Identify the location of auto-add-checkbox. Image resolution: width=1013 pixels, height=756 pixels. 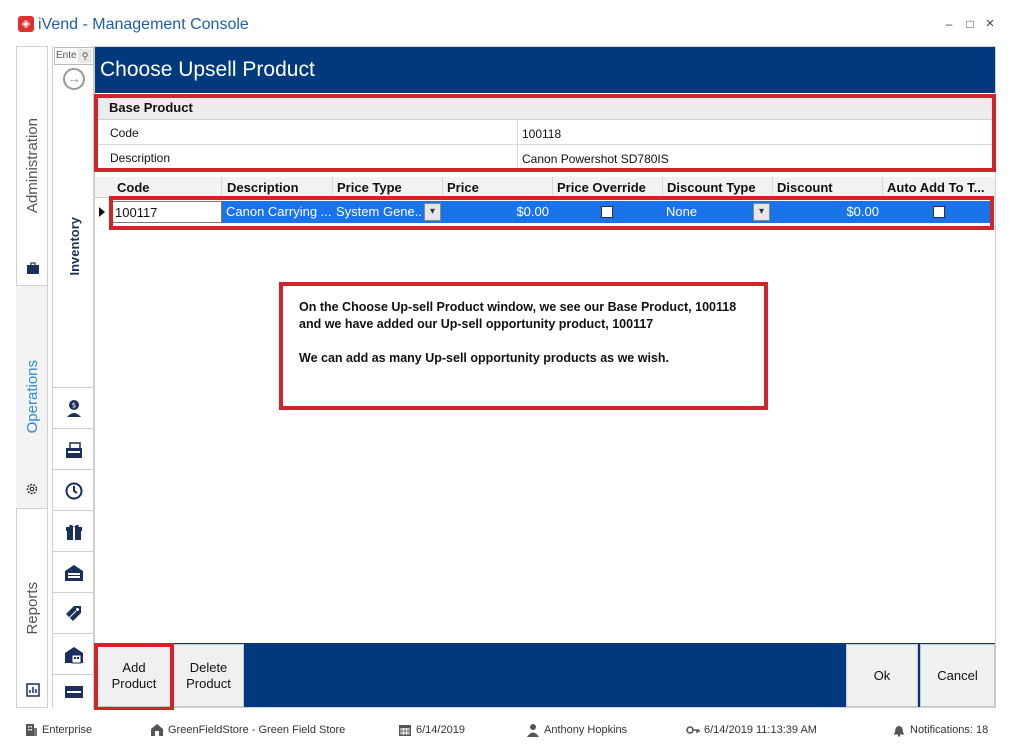
(939, 212).